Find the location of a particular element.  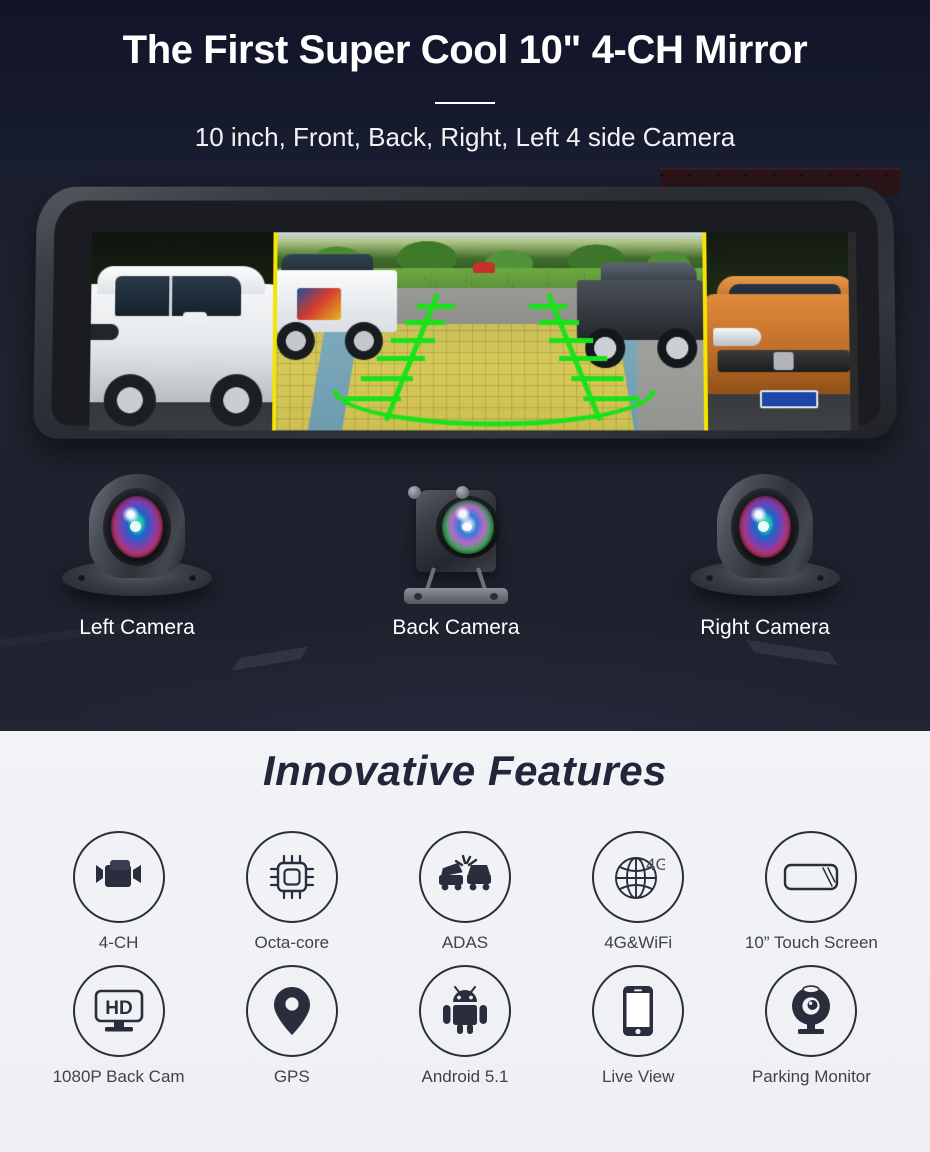

feature-label: Live View is located at coordinates (638, 1076).